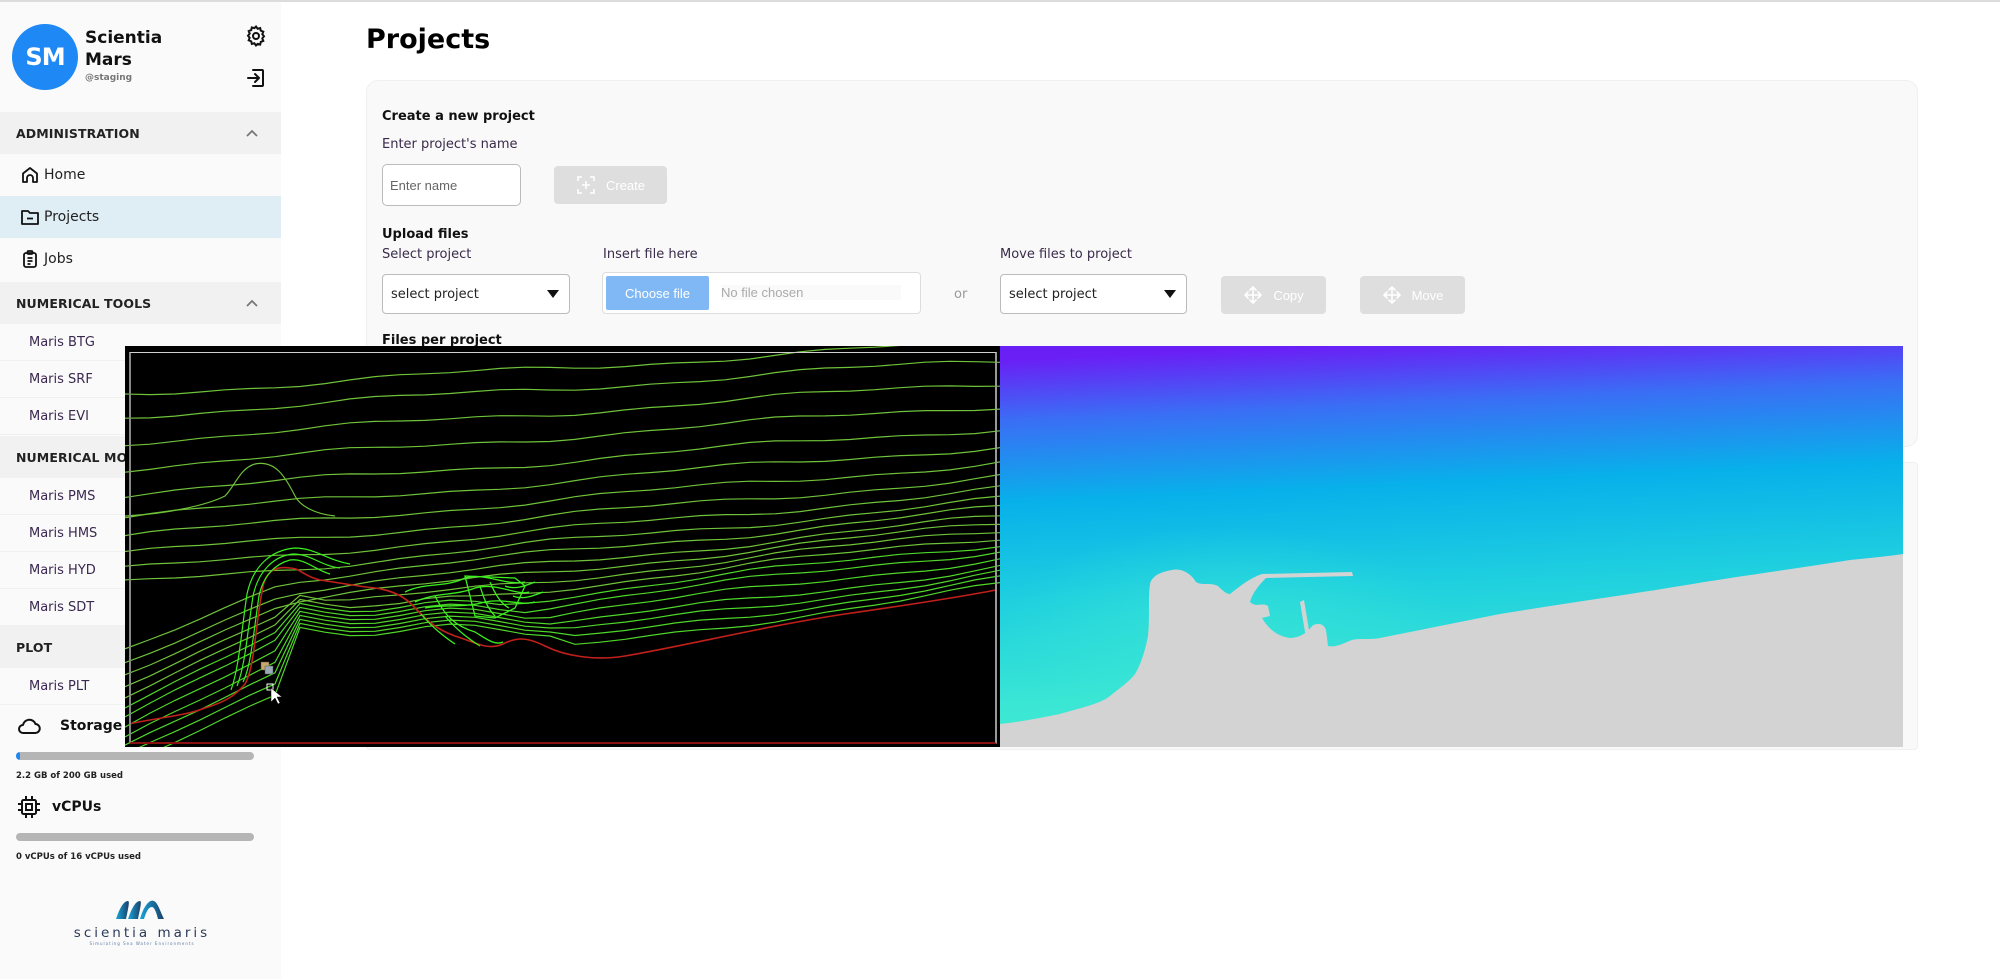 This screenshot has width=2000, height=979. I want to click on storage-progress-fill, so click(18, 756).